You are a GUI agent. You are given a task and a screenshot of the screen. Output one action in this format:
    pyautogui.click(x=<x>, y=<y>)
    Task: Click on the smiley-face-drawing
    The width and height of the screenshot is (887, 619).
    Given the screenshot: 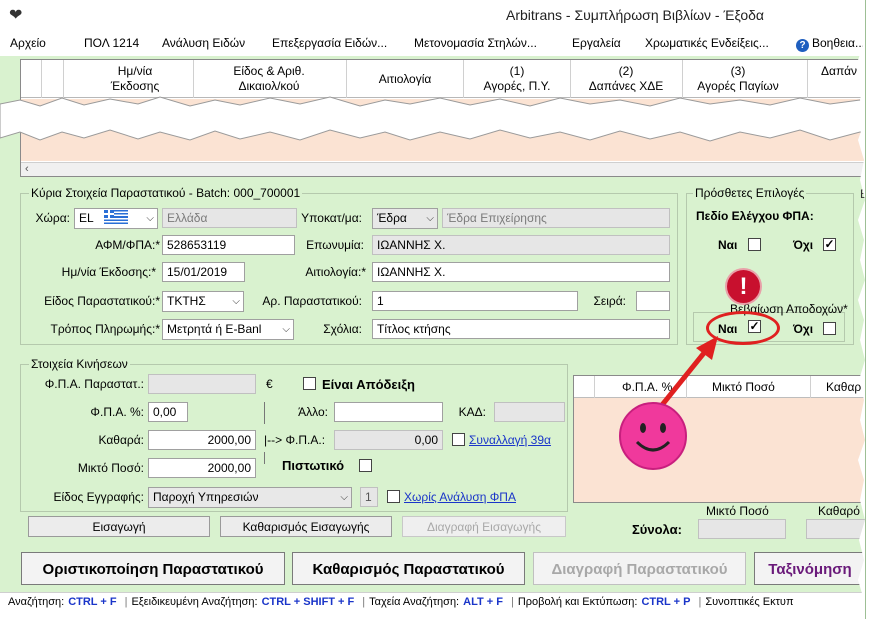 What is the action you would take?
    pyautogui.click(x=653, y=437)
    